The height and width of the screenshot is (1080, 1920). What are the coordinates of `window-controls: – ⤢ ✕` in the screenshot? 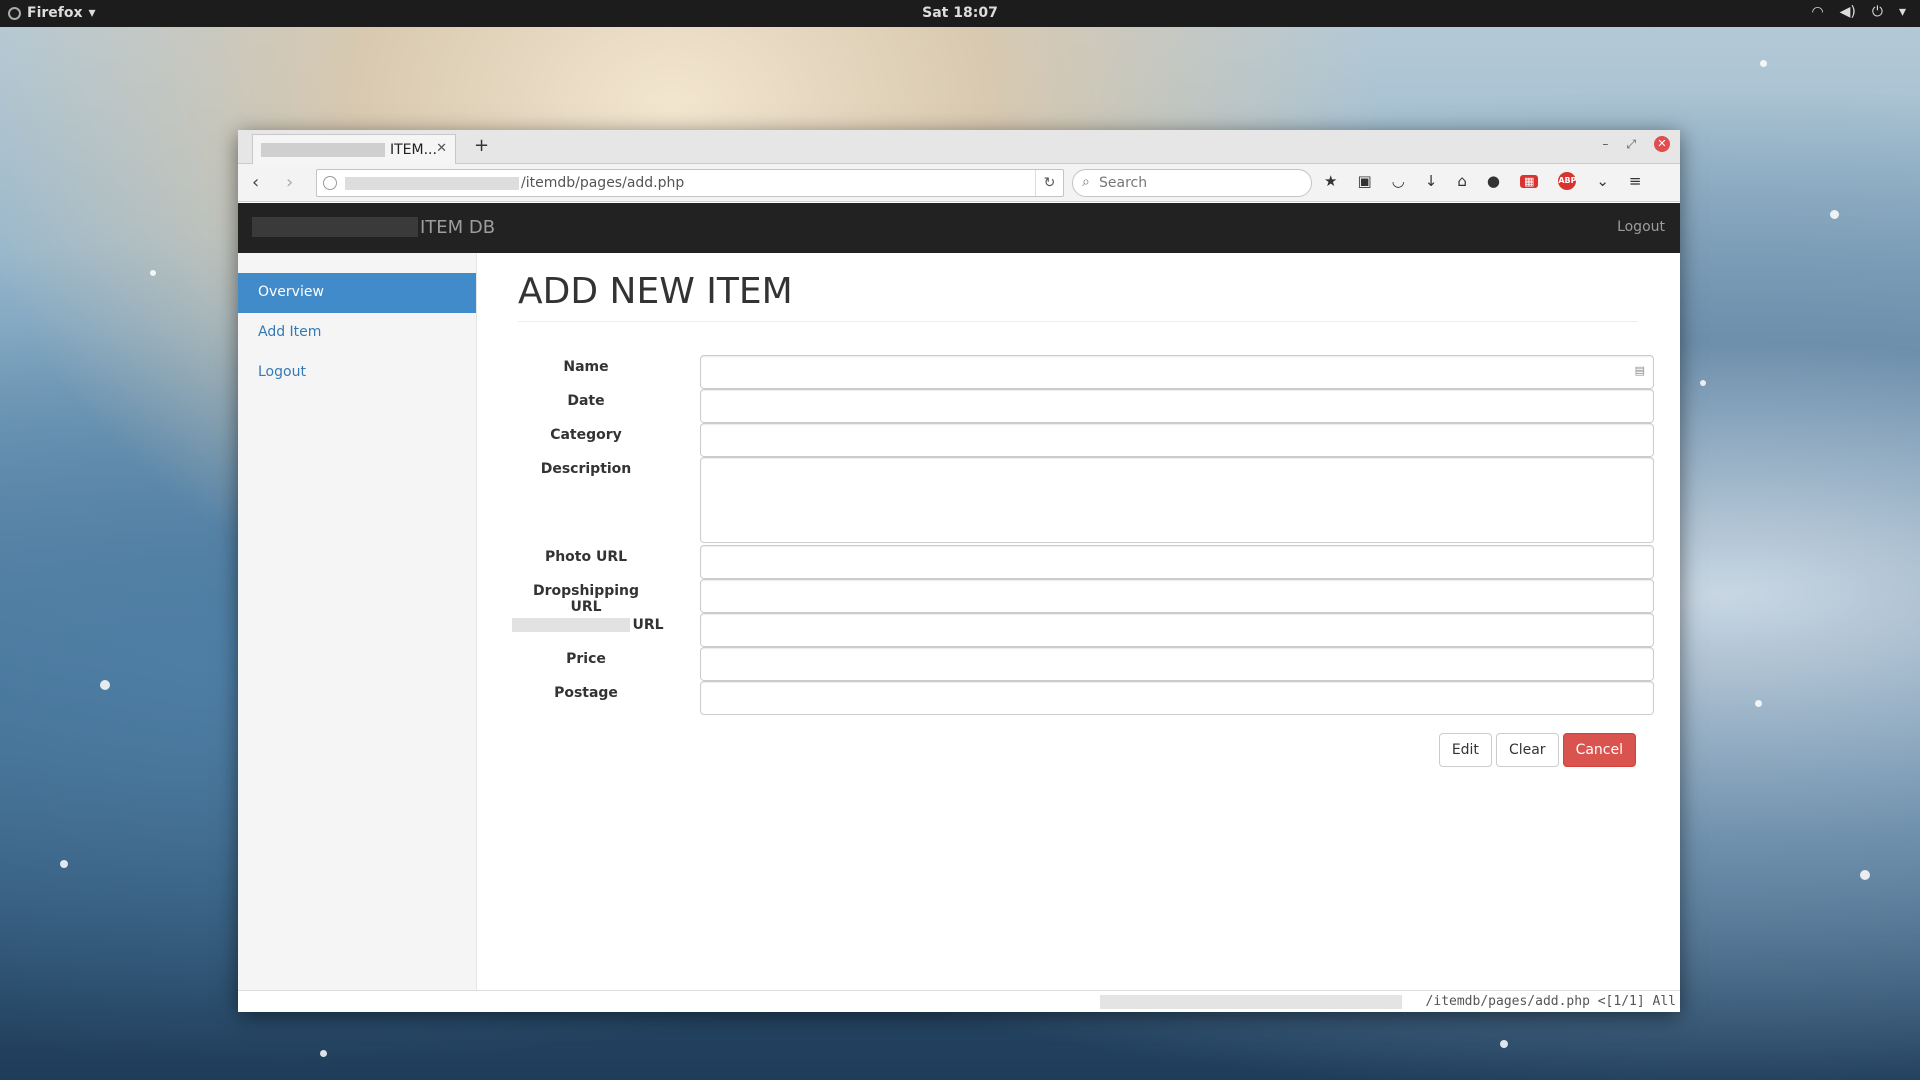 It's located at (1636, 144).